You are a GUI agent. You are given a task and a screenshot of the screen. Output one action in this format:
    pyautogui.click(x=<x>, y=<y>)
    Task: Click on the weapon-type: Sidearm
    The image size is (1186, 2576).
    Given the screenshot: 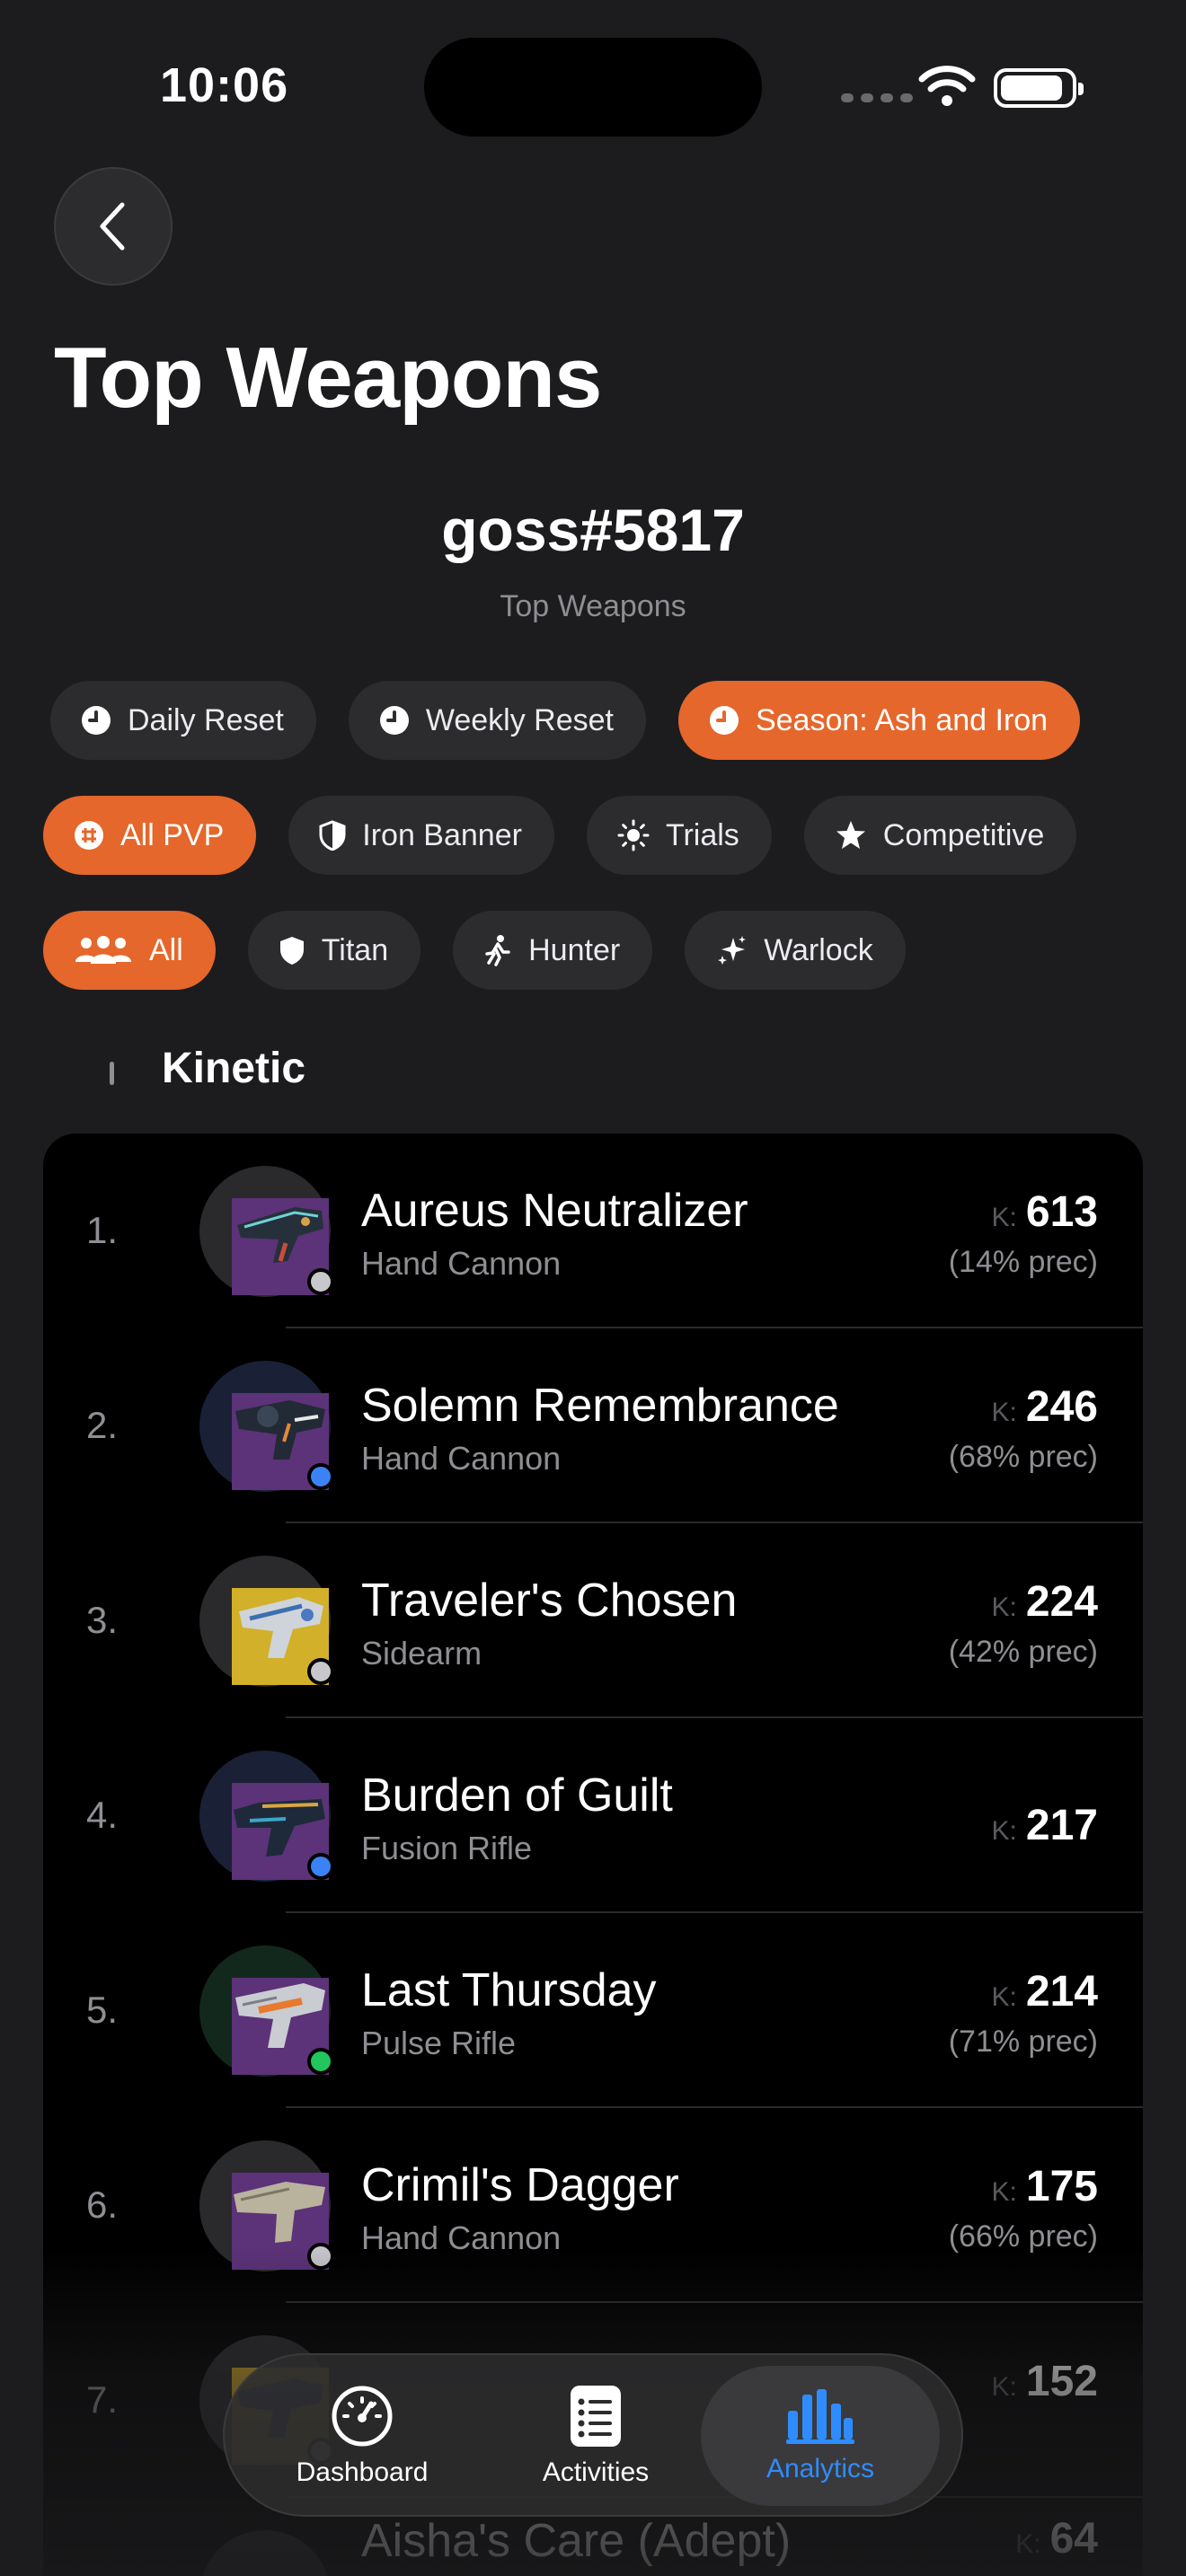 What is the action you would take?
    pyautogui.click(x=421, y=1653)
    